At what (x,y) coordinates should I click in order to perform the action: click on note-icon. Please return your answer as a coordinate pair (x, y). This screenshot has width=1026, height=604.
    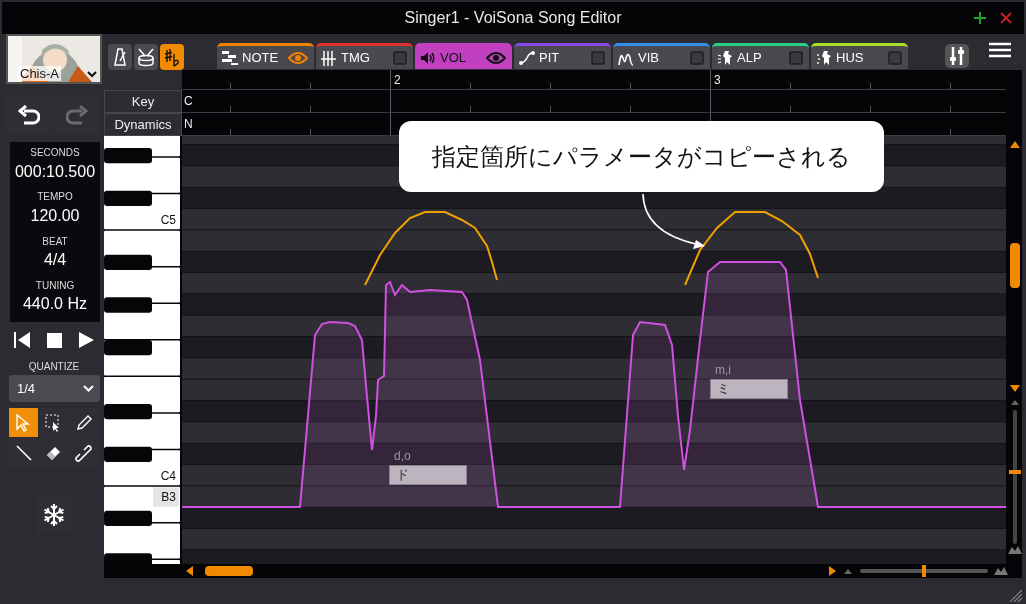
    Looking at the image, I should click on (230, 57).